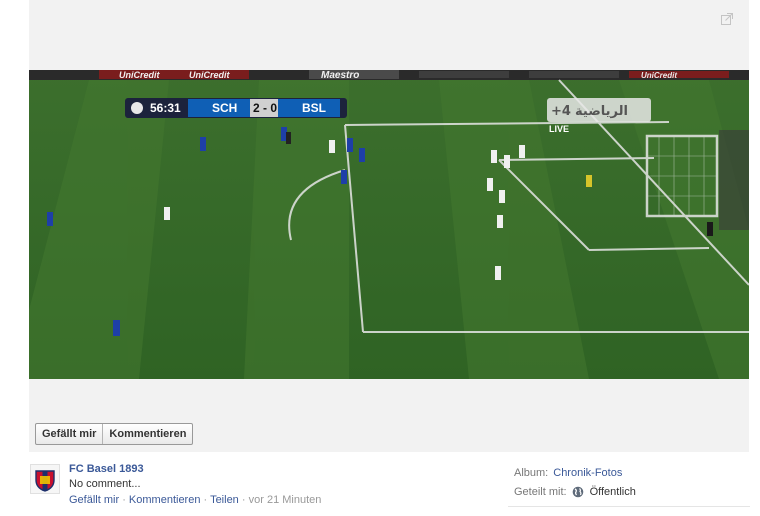 This screenshot has height=516, width=760. I want to click on scorebug-home: SCH, so click(224, 108).